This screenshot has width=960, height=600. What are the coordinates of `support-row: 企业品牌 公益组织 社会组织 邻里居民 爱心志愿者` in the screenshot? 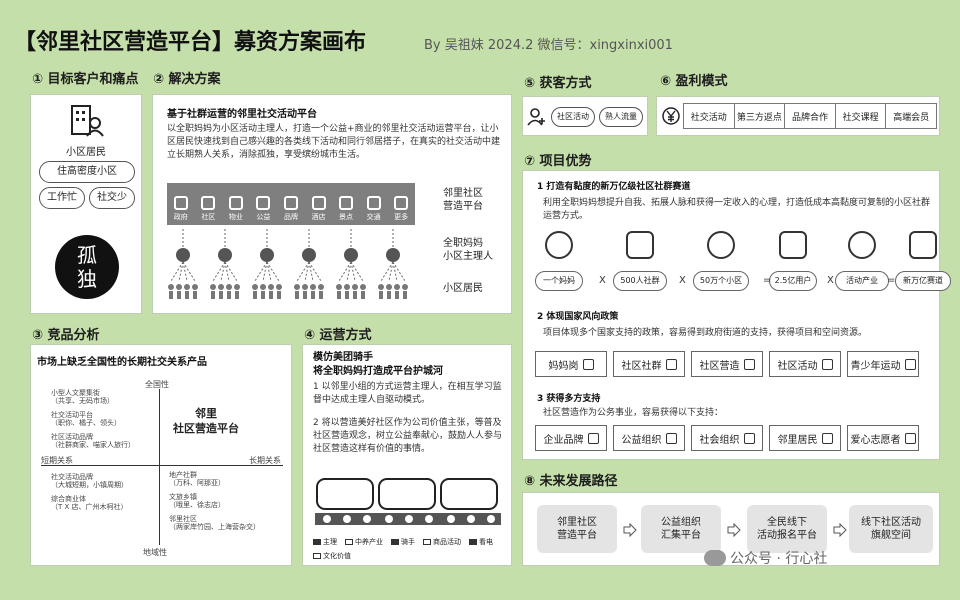 It's located at (735, 440).